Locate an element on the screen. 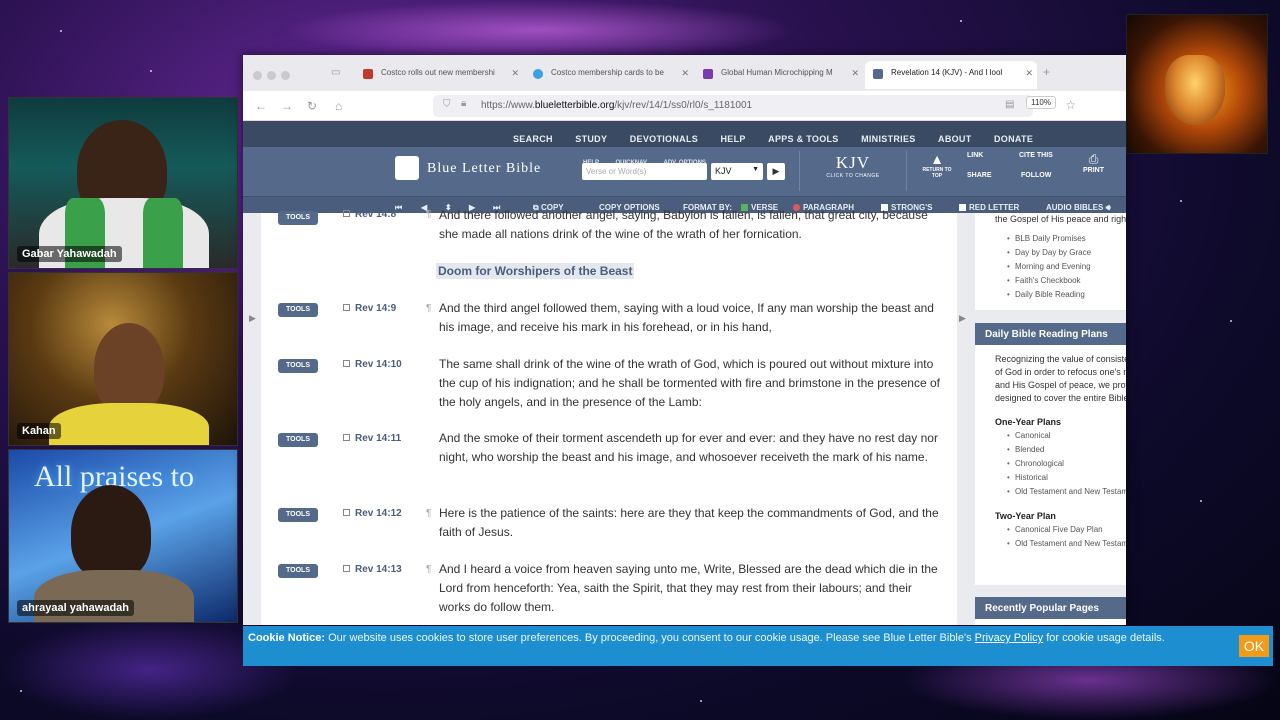  verse-search-input: Verse or Word(s) is located at coordinates (644, 171).